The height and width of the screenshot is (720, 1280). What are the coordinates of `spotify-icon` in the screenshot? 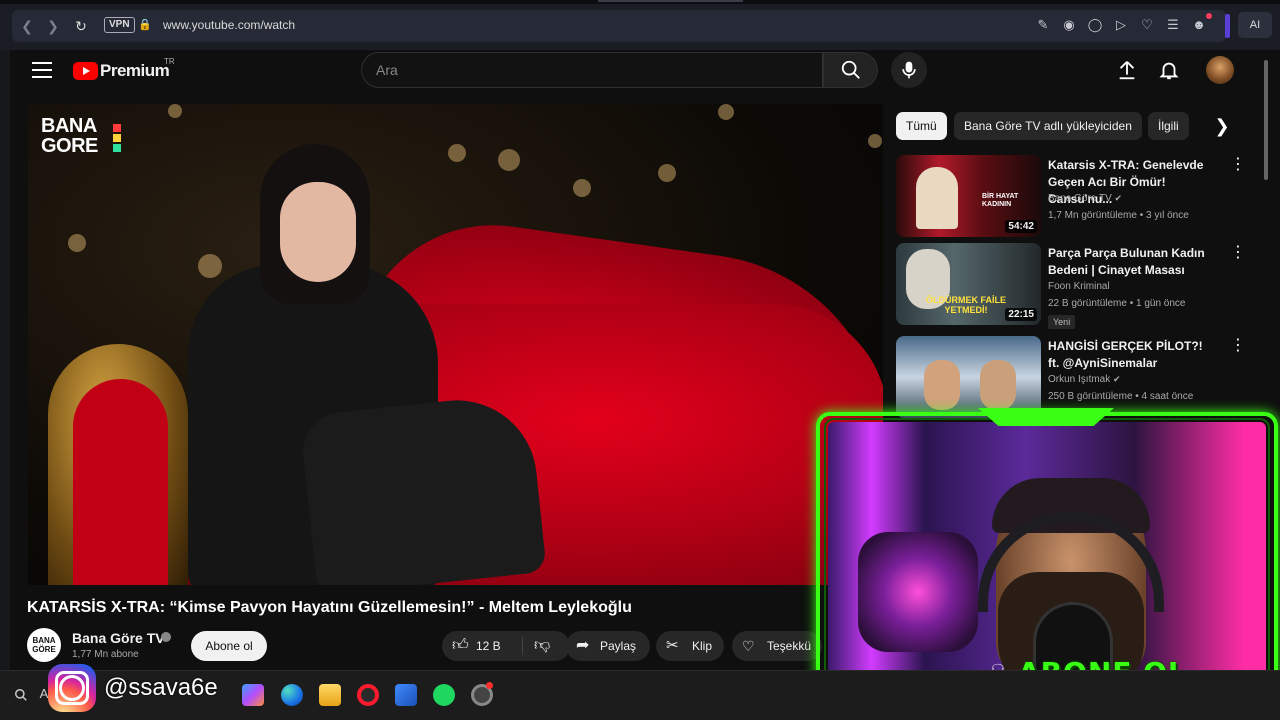 It's located at (444, 695).